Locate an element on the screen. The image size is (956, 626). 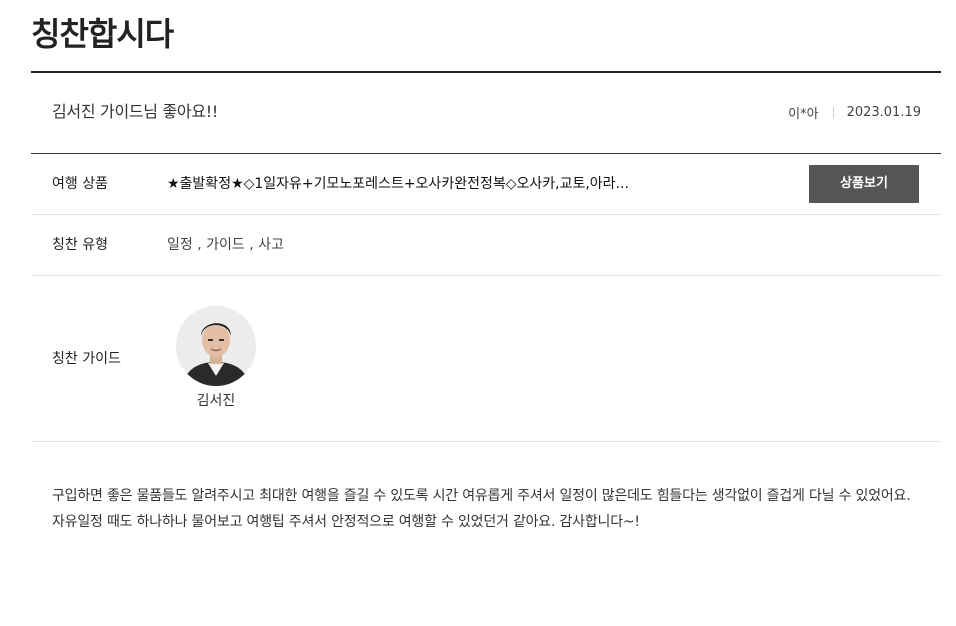
guide-avatar is located at coordinates (216, 346).